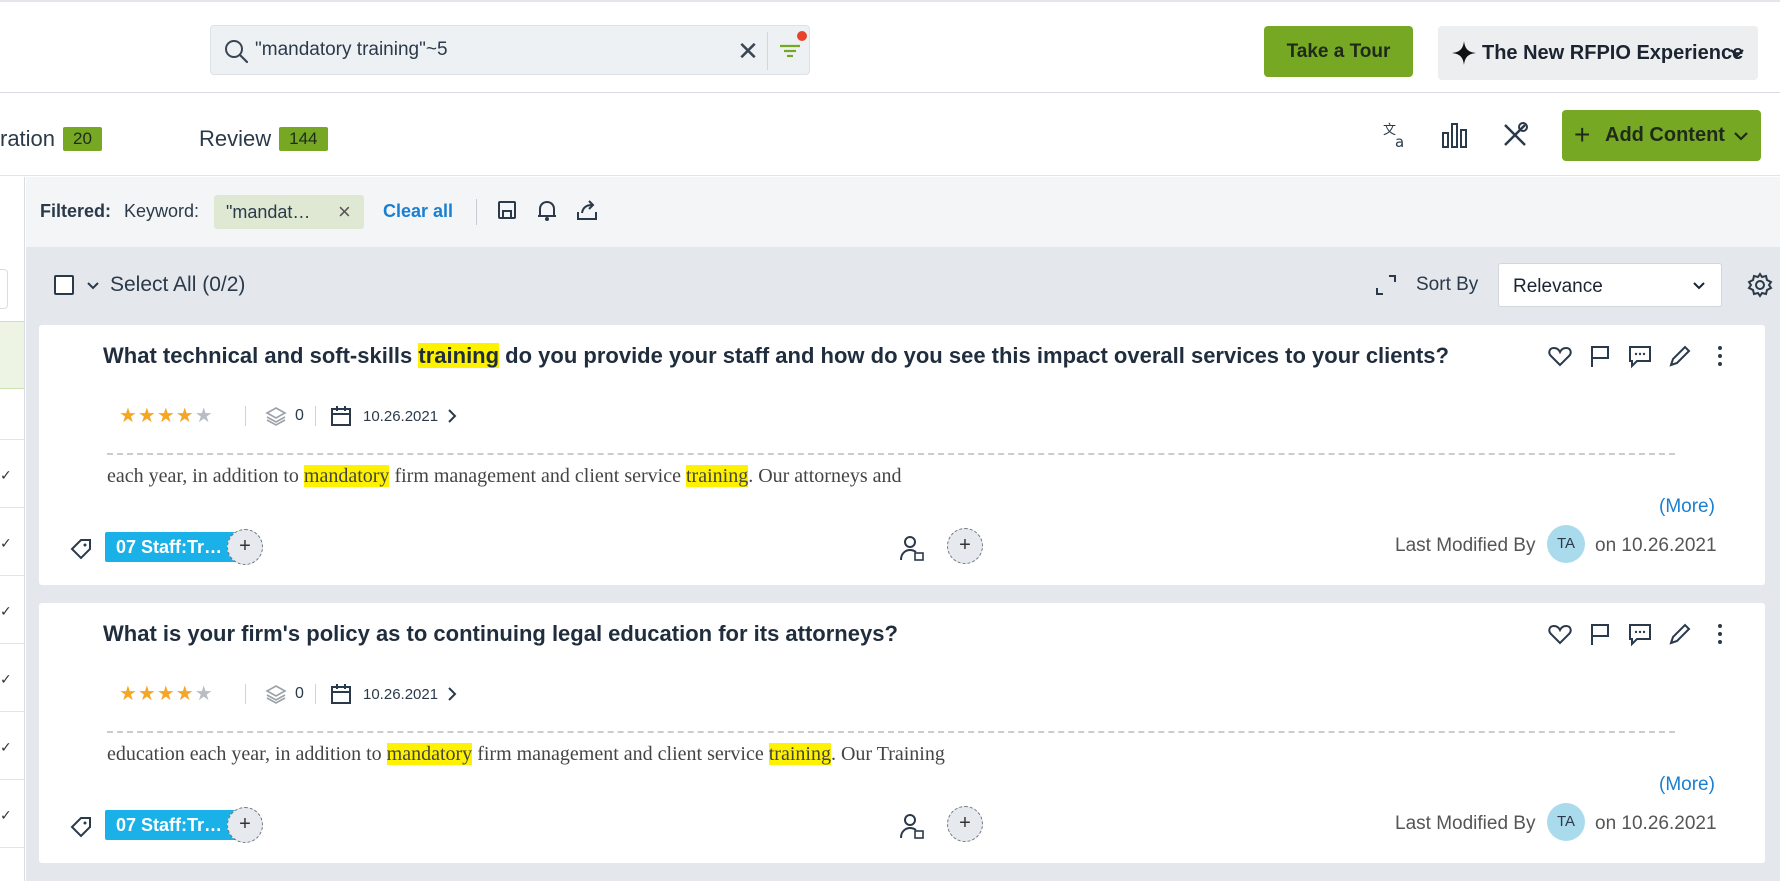 This screenshot has height=881, width=1780. What do you see at coordinates (28, 138) in the screenshot?
I see `tab-label: ration` at bounding box center [28, 138].